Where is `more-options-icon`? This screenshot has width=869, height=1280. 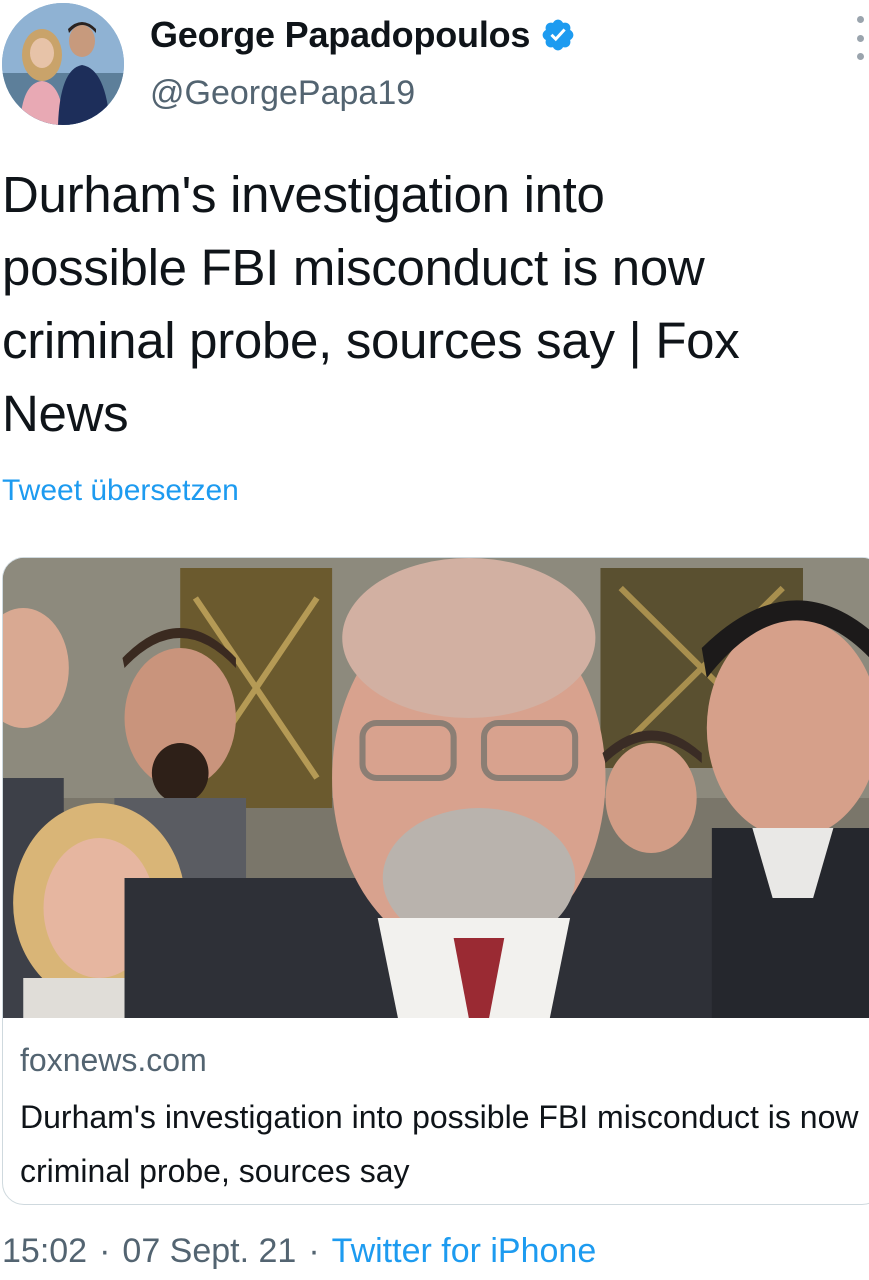 more-options-icon is located at coordinates (860, 38).